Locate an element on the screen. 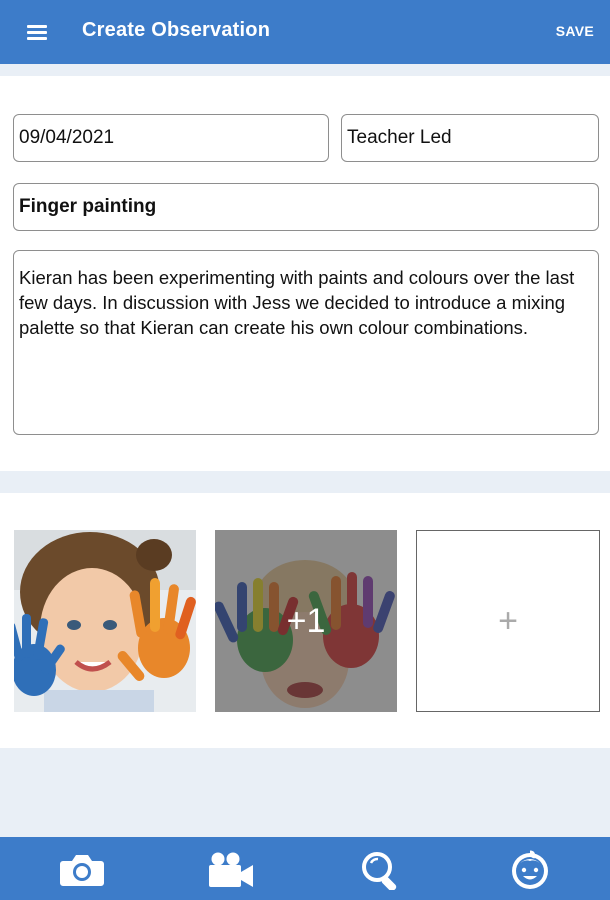 This screenshot has width=610, height=900. search-icon is located at coordinates (382, 870).